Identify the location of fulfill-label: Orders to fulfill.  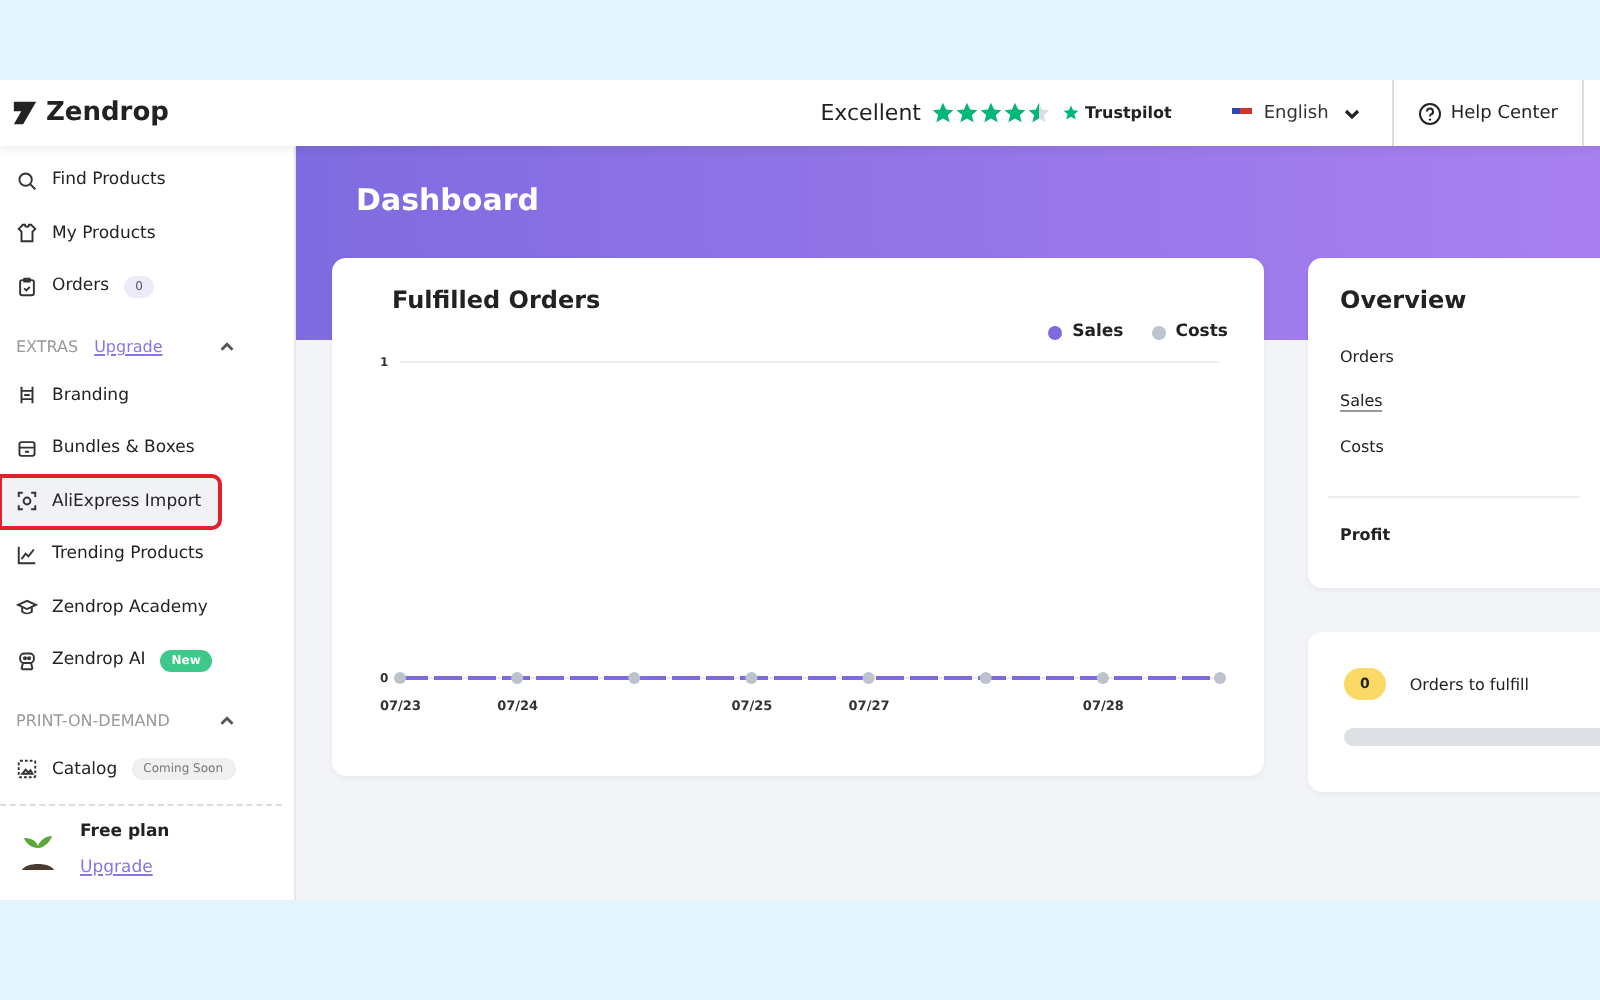
(1469, 684).